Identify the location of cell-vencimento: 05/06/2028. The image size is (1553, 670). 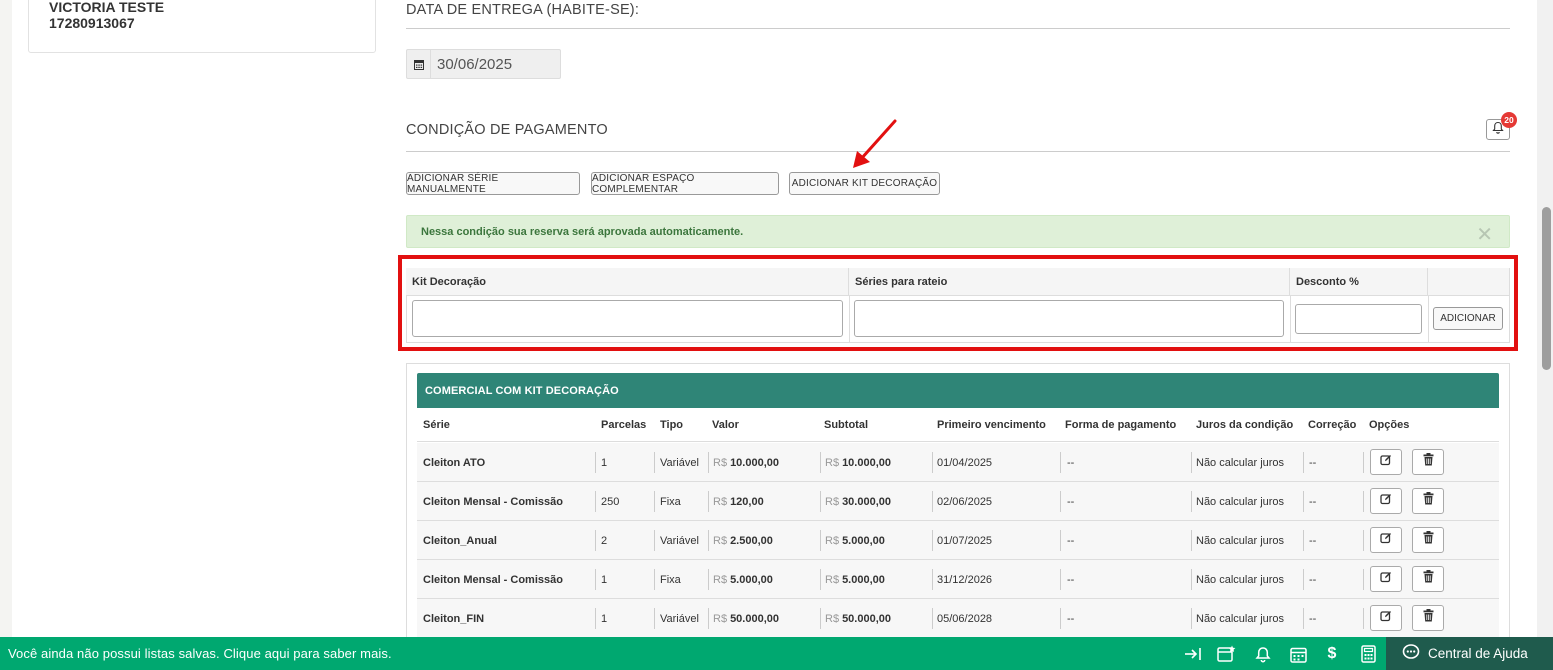
(964, 618).